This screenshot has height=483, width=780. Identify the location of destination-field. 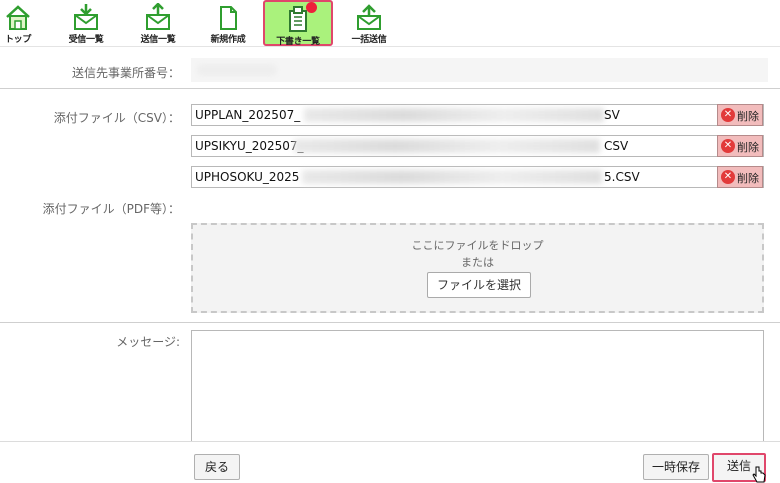
(479, 70).